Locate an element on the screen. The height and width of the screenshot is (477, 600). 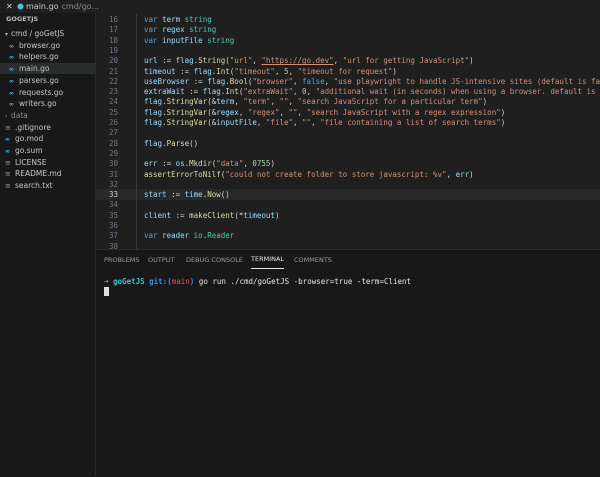
code-token: assertErrorToNilf is located at coordinates (182, 174).